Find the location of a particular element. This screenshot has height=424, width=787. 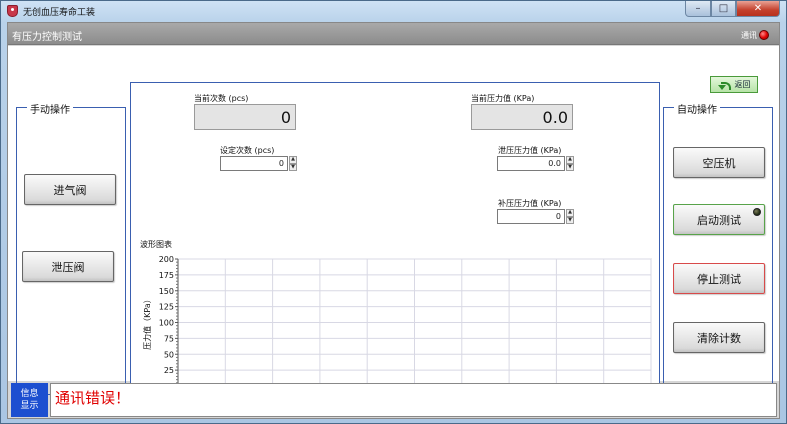

close-icon: ✕ is located at coordinates (758, 8).